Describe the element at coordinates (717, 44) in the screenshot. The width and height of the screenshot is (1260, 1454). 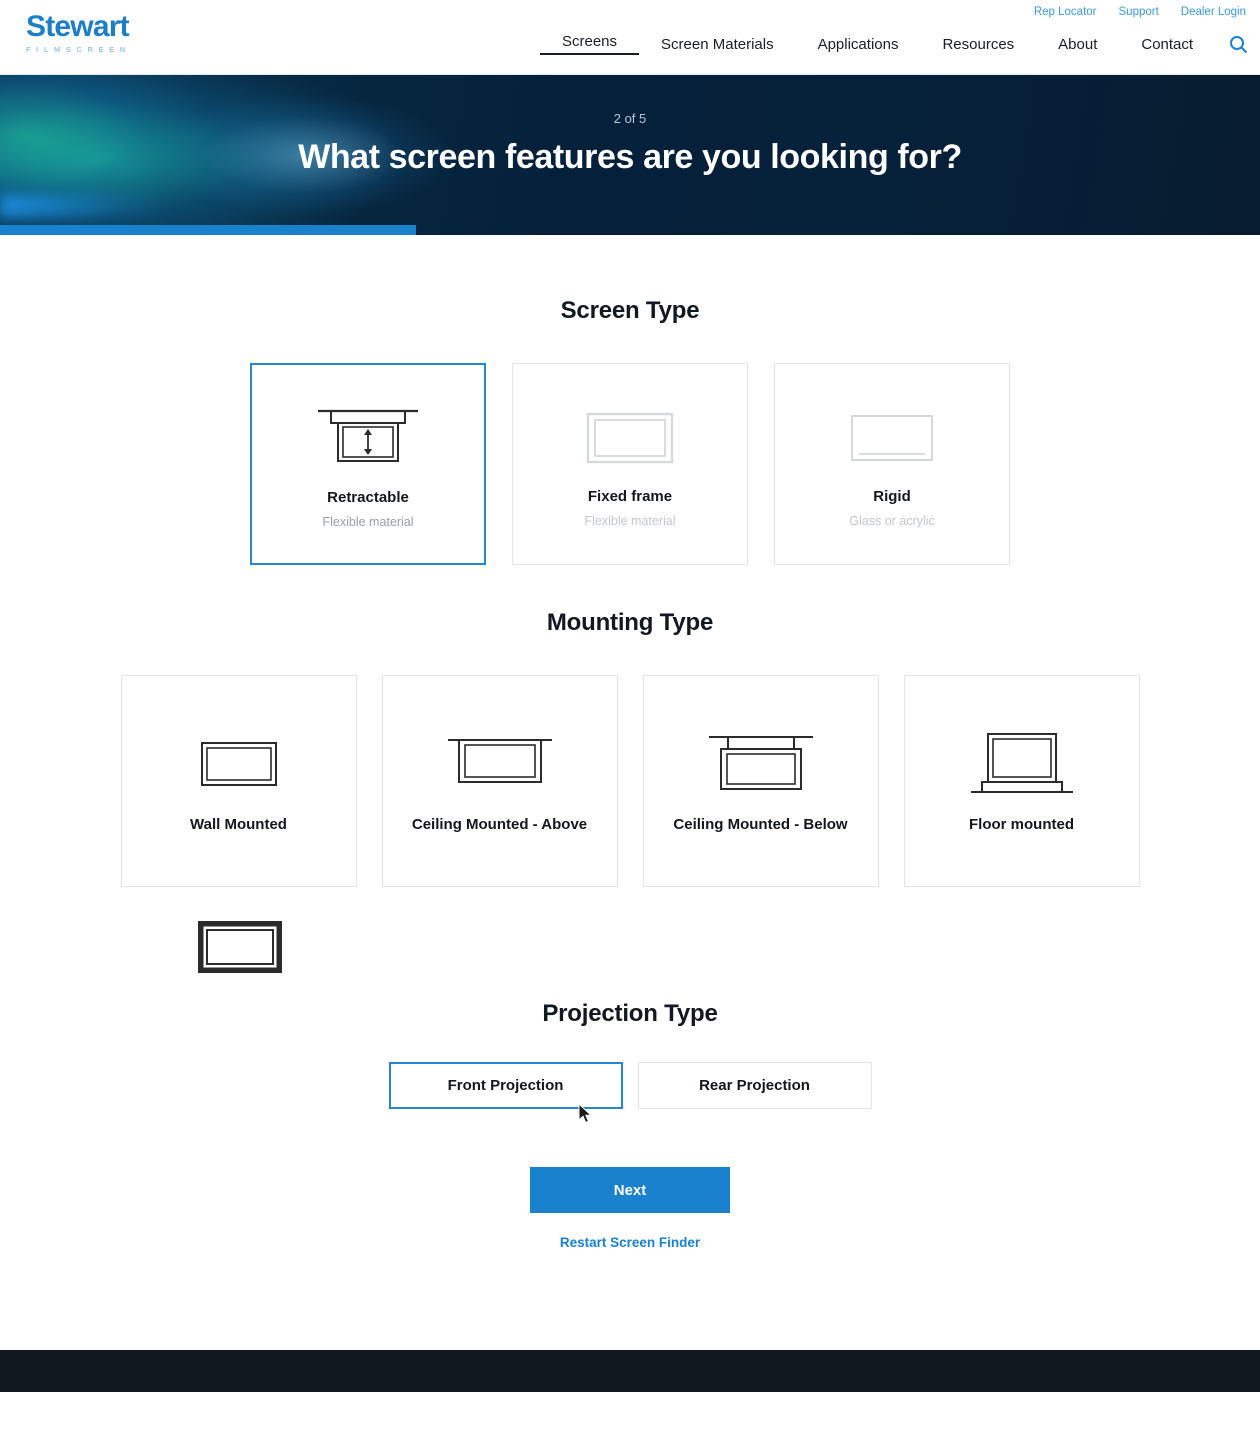
I see `nav-item-screen-materials: Screen Materials` at that location.